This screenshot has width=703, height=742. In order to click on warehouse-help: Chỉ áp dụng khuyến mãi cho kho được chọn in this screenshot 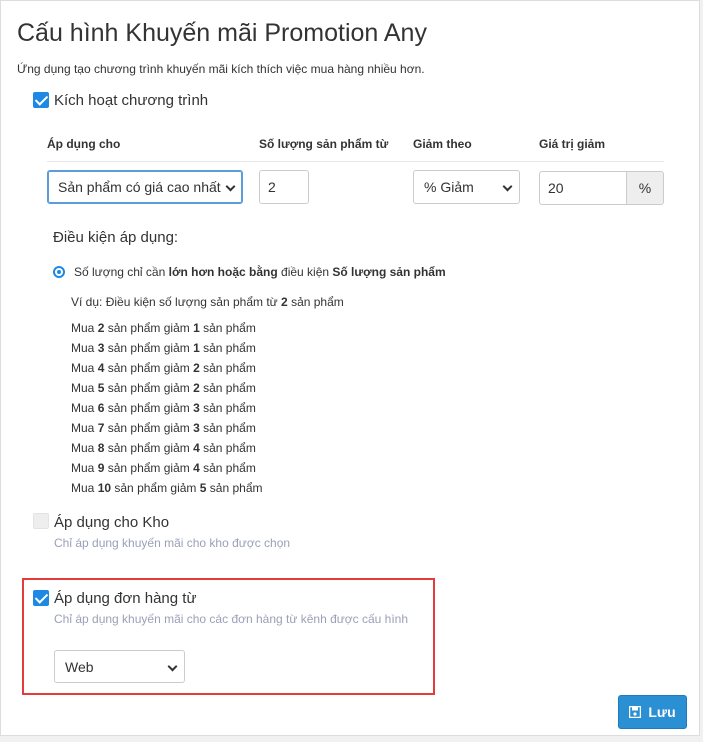, I will do `click(172, 543)`.